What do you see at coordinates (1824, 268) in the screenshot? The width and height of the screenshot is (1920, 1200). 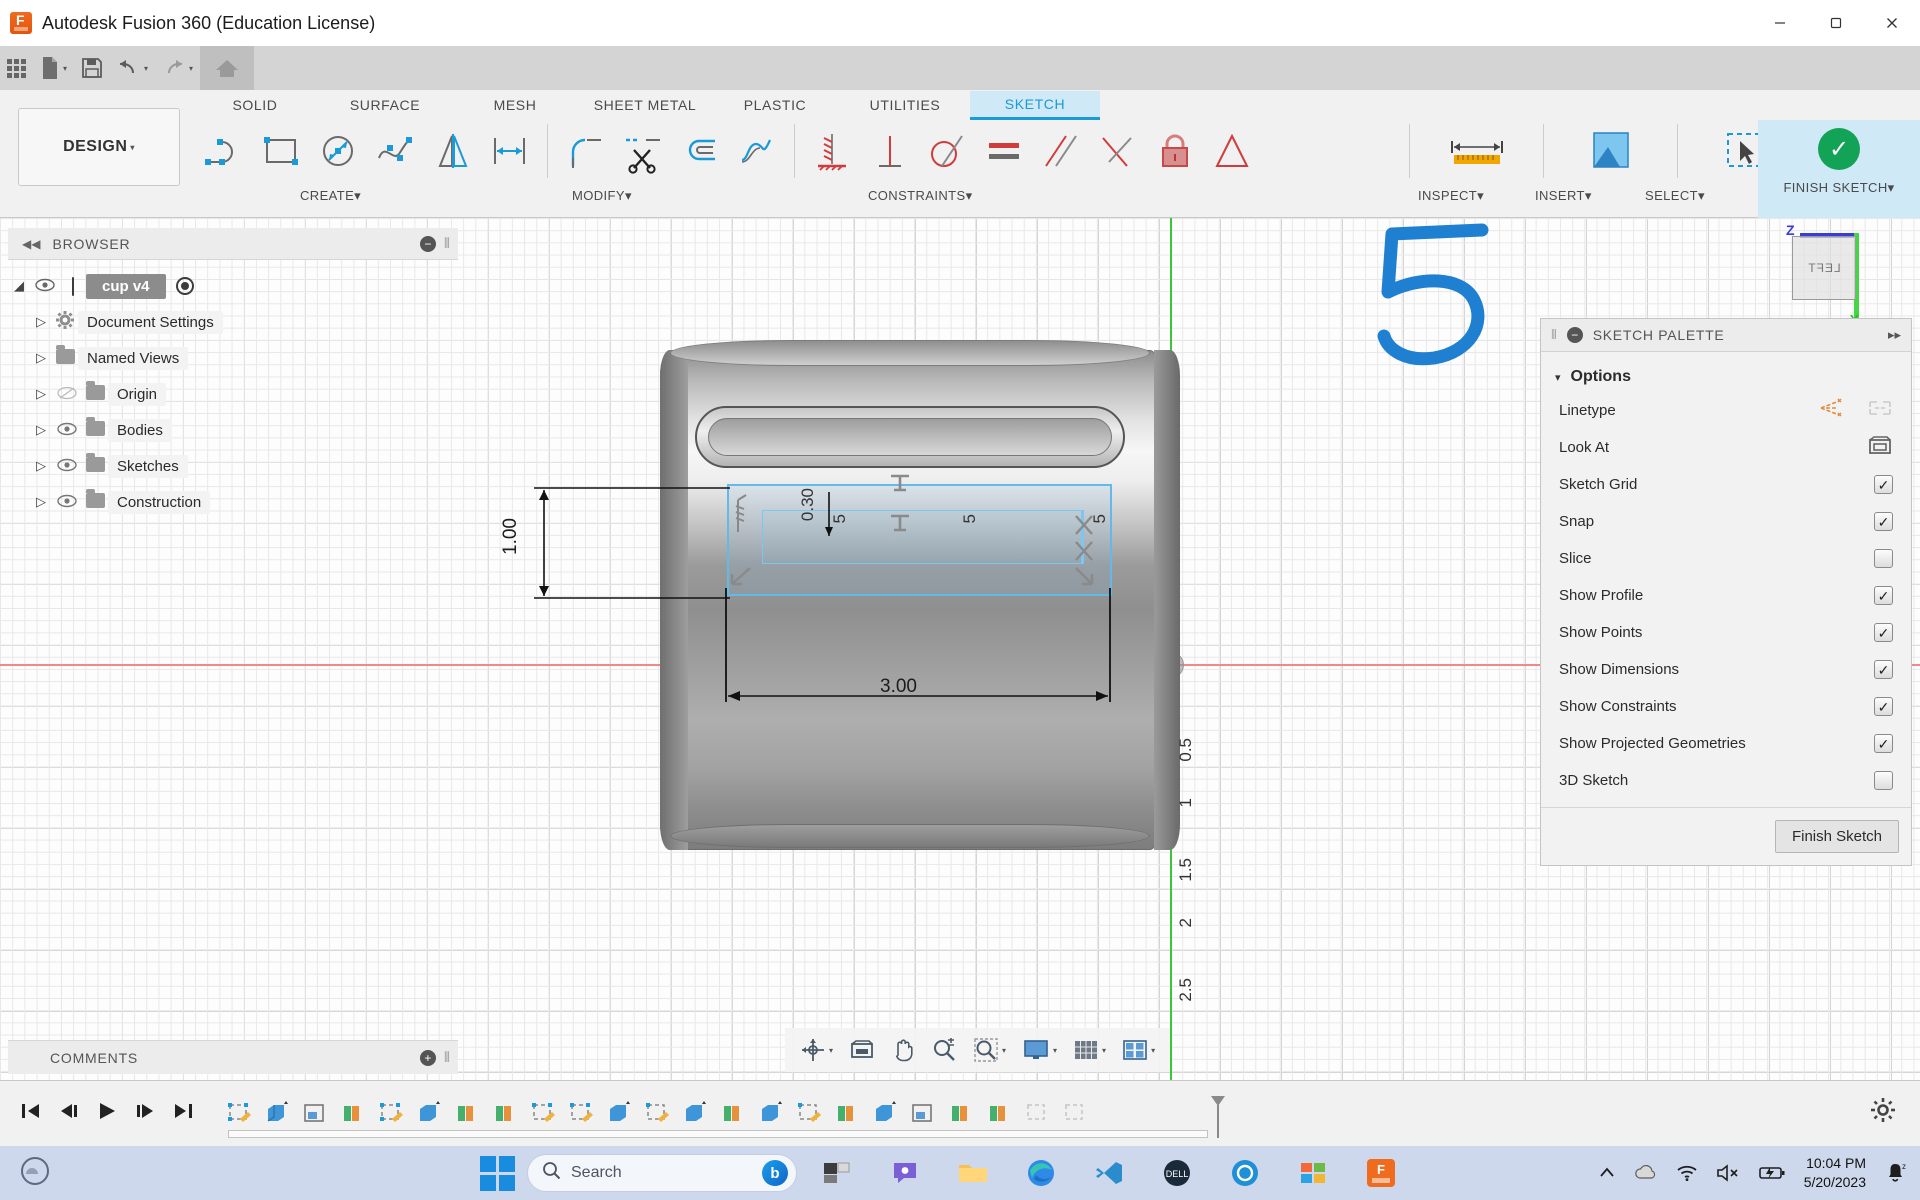 I see `viewcube-face-left: LEFT` at bounding box center [1824, 268].